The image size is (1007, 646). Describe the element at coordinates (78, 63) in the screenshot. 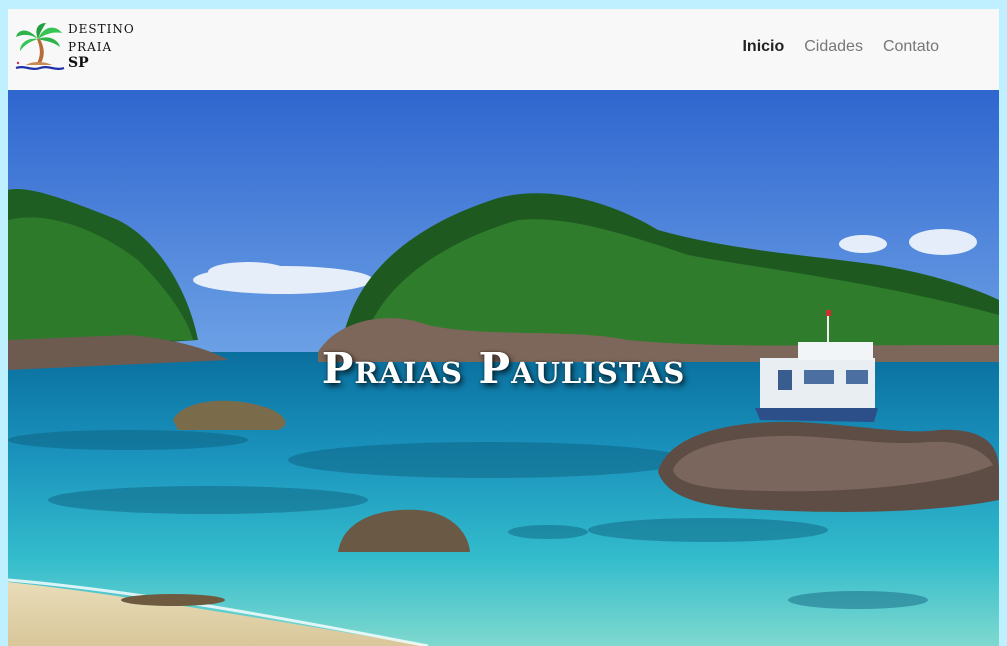

I see `brand-line-3: SP` at that location.